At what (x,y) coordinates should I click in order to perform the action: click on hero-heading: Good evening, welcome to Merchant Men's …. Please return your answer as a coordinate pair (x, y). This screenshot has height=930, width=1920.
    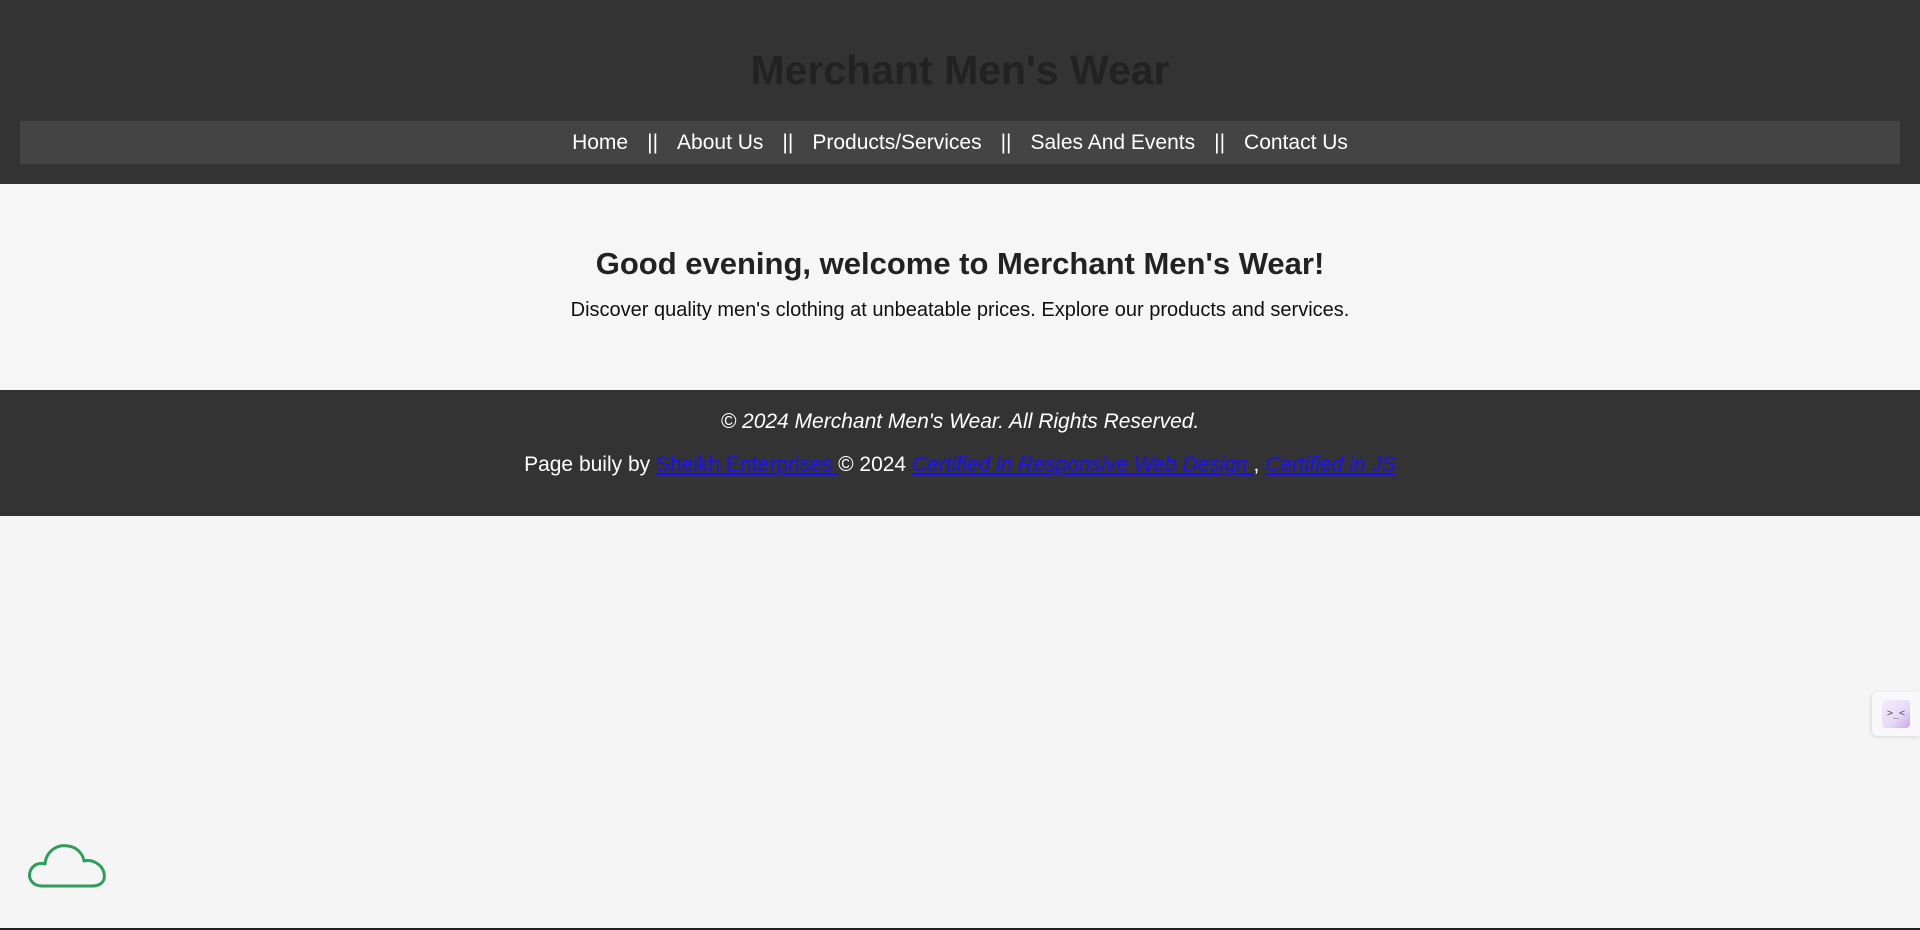
    Looking at the image, I should click on (960, 263).